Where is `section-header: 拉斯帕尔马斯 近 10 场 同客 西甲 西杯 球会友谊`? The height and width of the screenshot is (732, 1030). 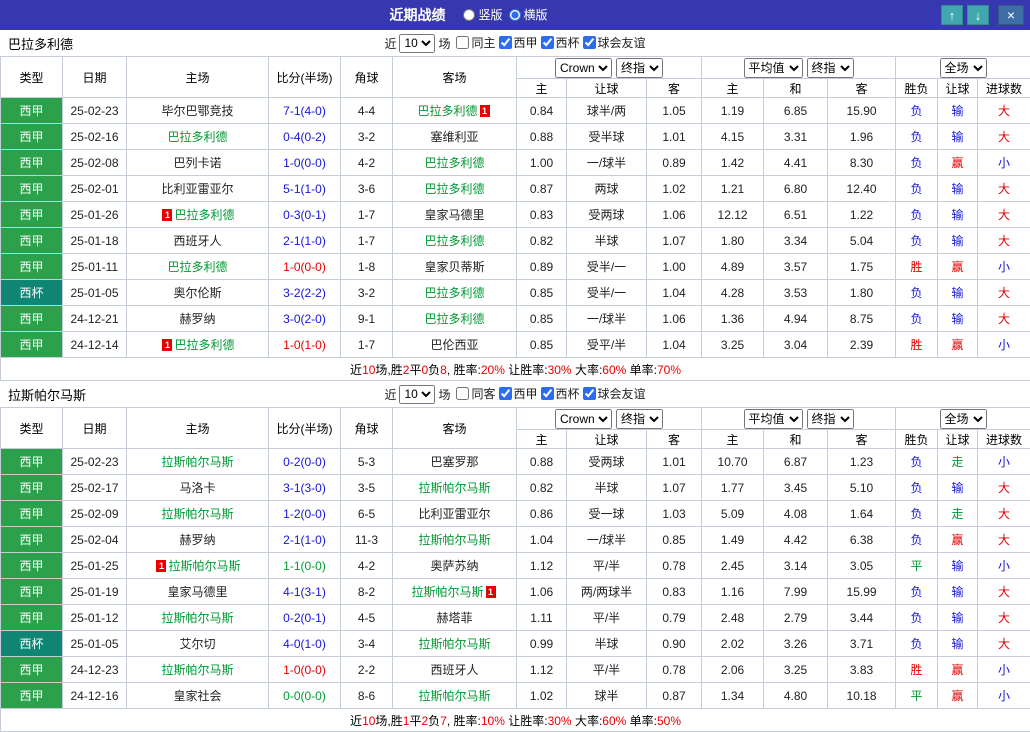 section-header: 拉斯帕尔马斯 近 10 场 同客 西甲 西杯 球会友谊 is located at coordinates (515, 394).